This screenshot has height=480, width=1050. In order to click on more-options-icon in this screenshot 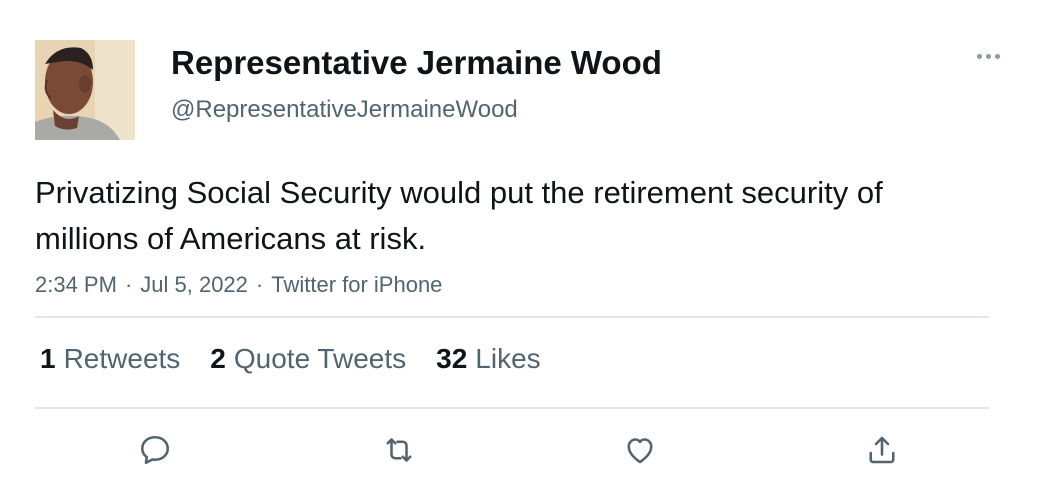, I will do `click(988, 56)`.